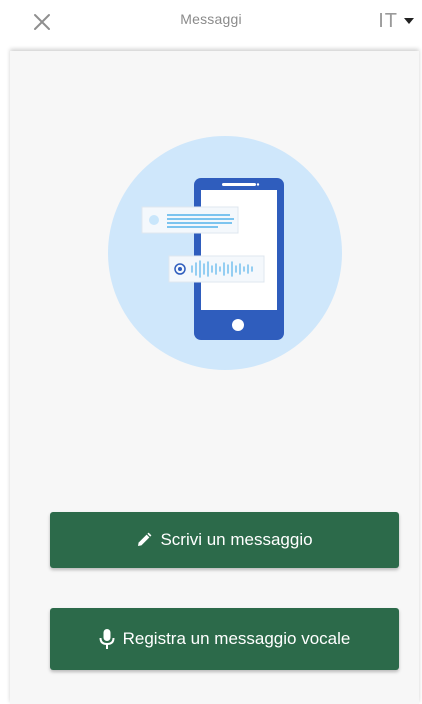 The height and width of the screenshot is (704, 422). Describe the element at coordinates (388, 20) in the screenshot. I see `language-label: IT` at that location.